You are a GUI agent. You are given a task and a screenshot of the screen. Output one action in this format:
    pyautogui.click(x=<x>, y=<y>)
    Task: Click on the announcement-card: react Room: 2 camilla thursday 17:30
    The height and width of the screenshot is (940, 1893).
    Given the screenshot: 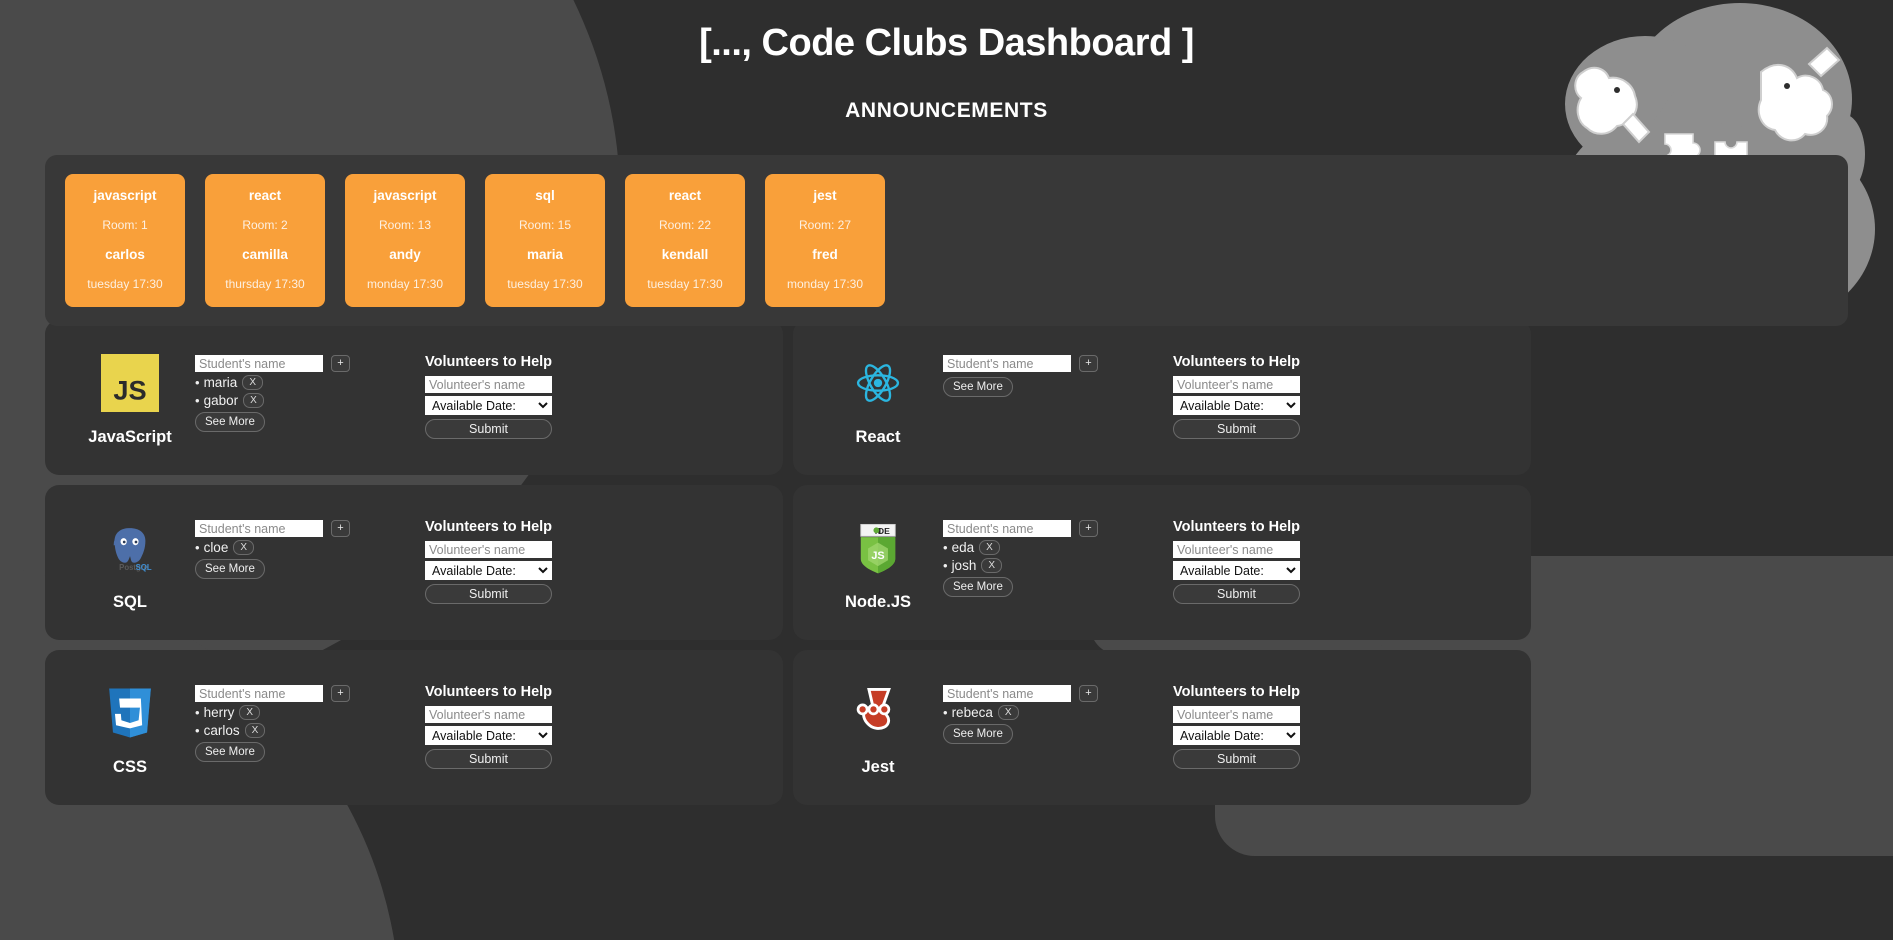 What is the action you would take?
    pyautogui.click(x=265, y=240)
    